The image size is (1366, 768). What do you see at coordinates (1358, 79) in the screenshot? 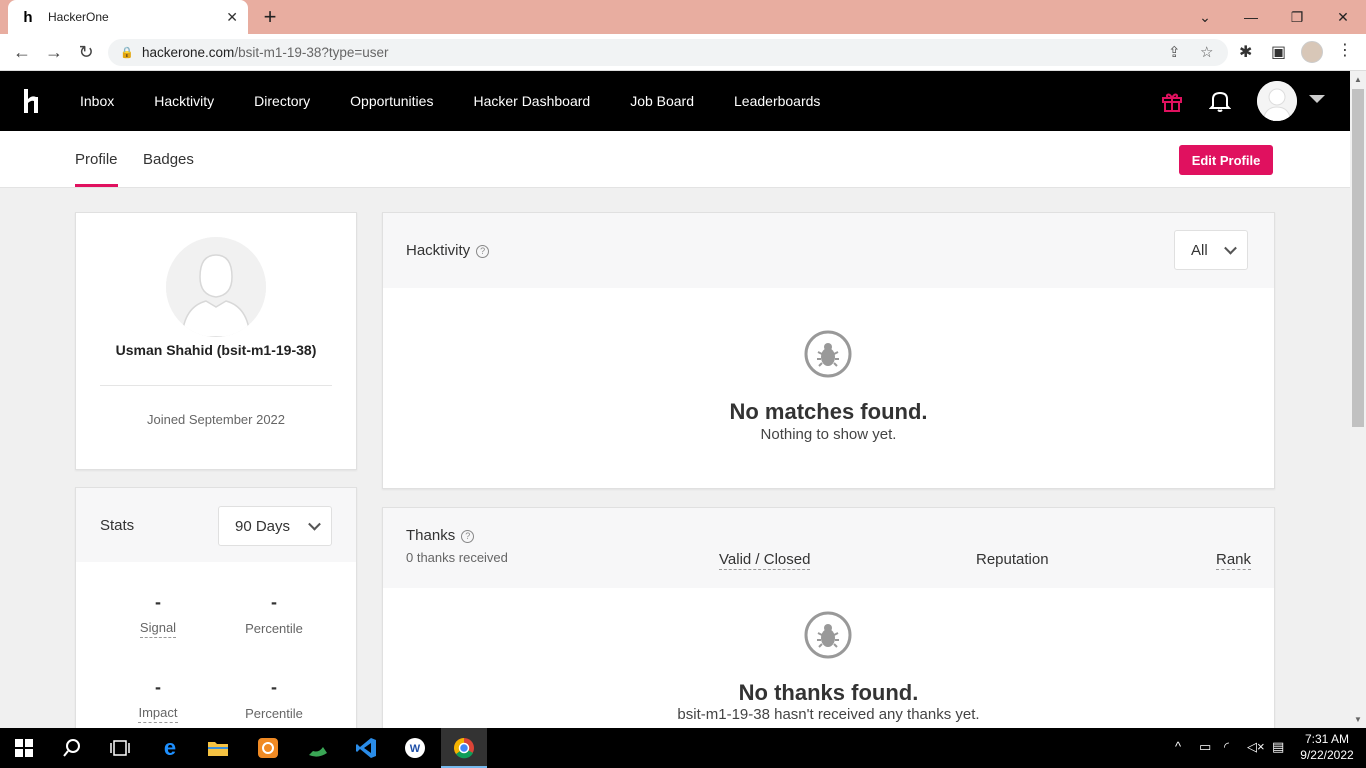
I see `scroll-up-icon: ▲` at bounding box center [1358, 79].